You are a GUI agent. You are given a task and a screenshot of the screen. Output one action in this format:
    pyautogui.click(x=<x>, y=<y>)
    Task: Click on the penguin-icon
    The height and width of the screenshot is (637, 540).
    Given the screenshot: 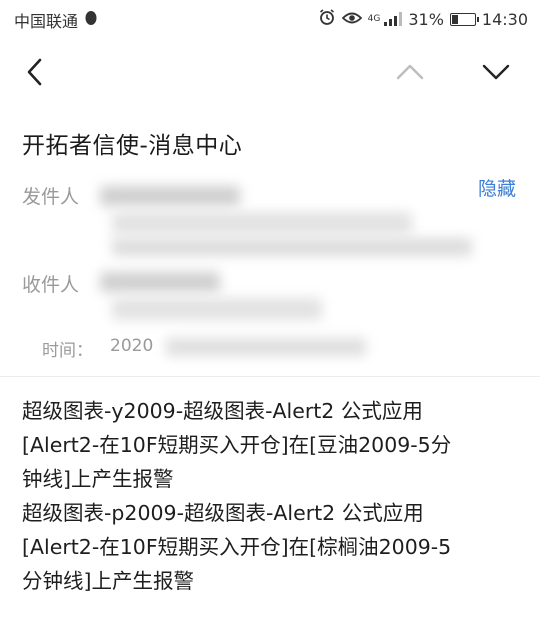 What is the action you would take?
    pyautogui.click(x=91, y=20)
    